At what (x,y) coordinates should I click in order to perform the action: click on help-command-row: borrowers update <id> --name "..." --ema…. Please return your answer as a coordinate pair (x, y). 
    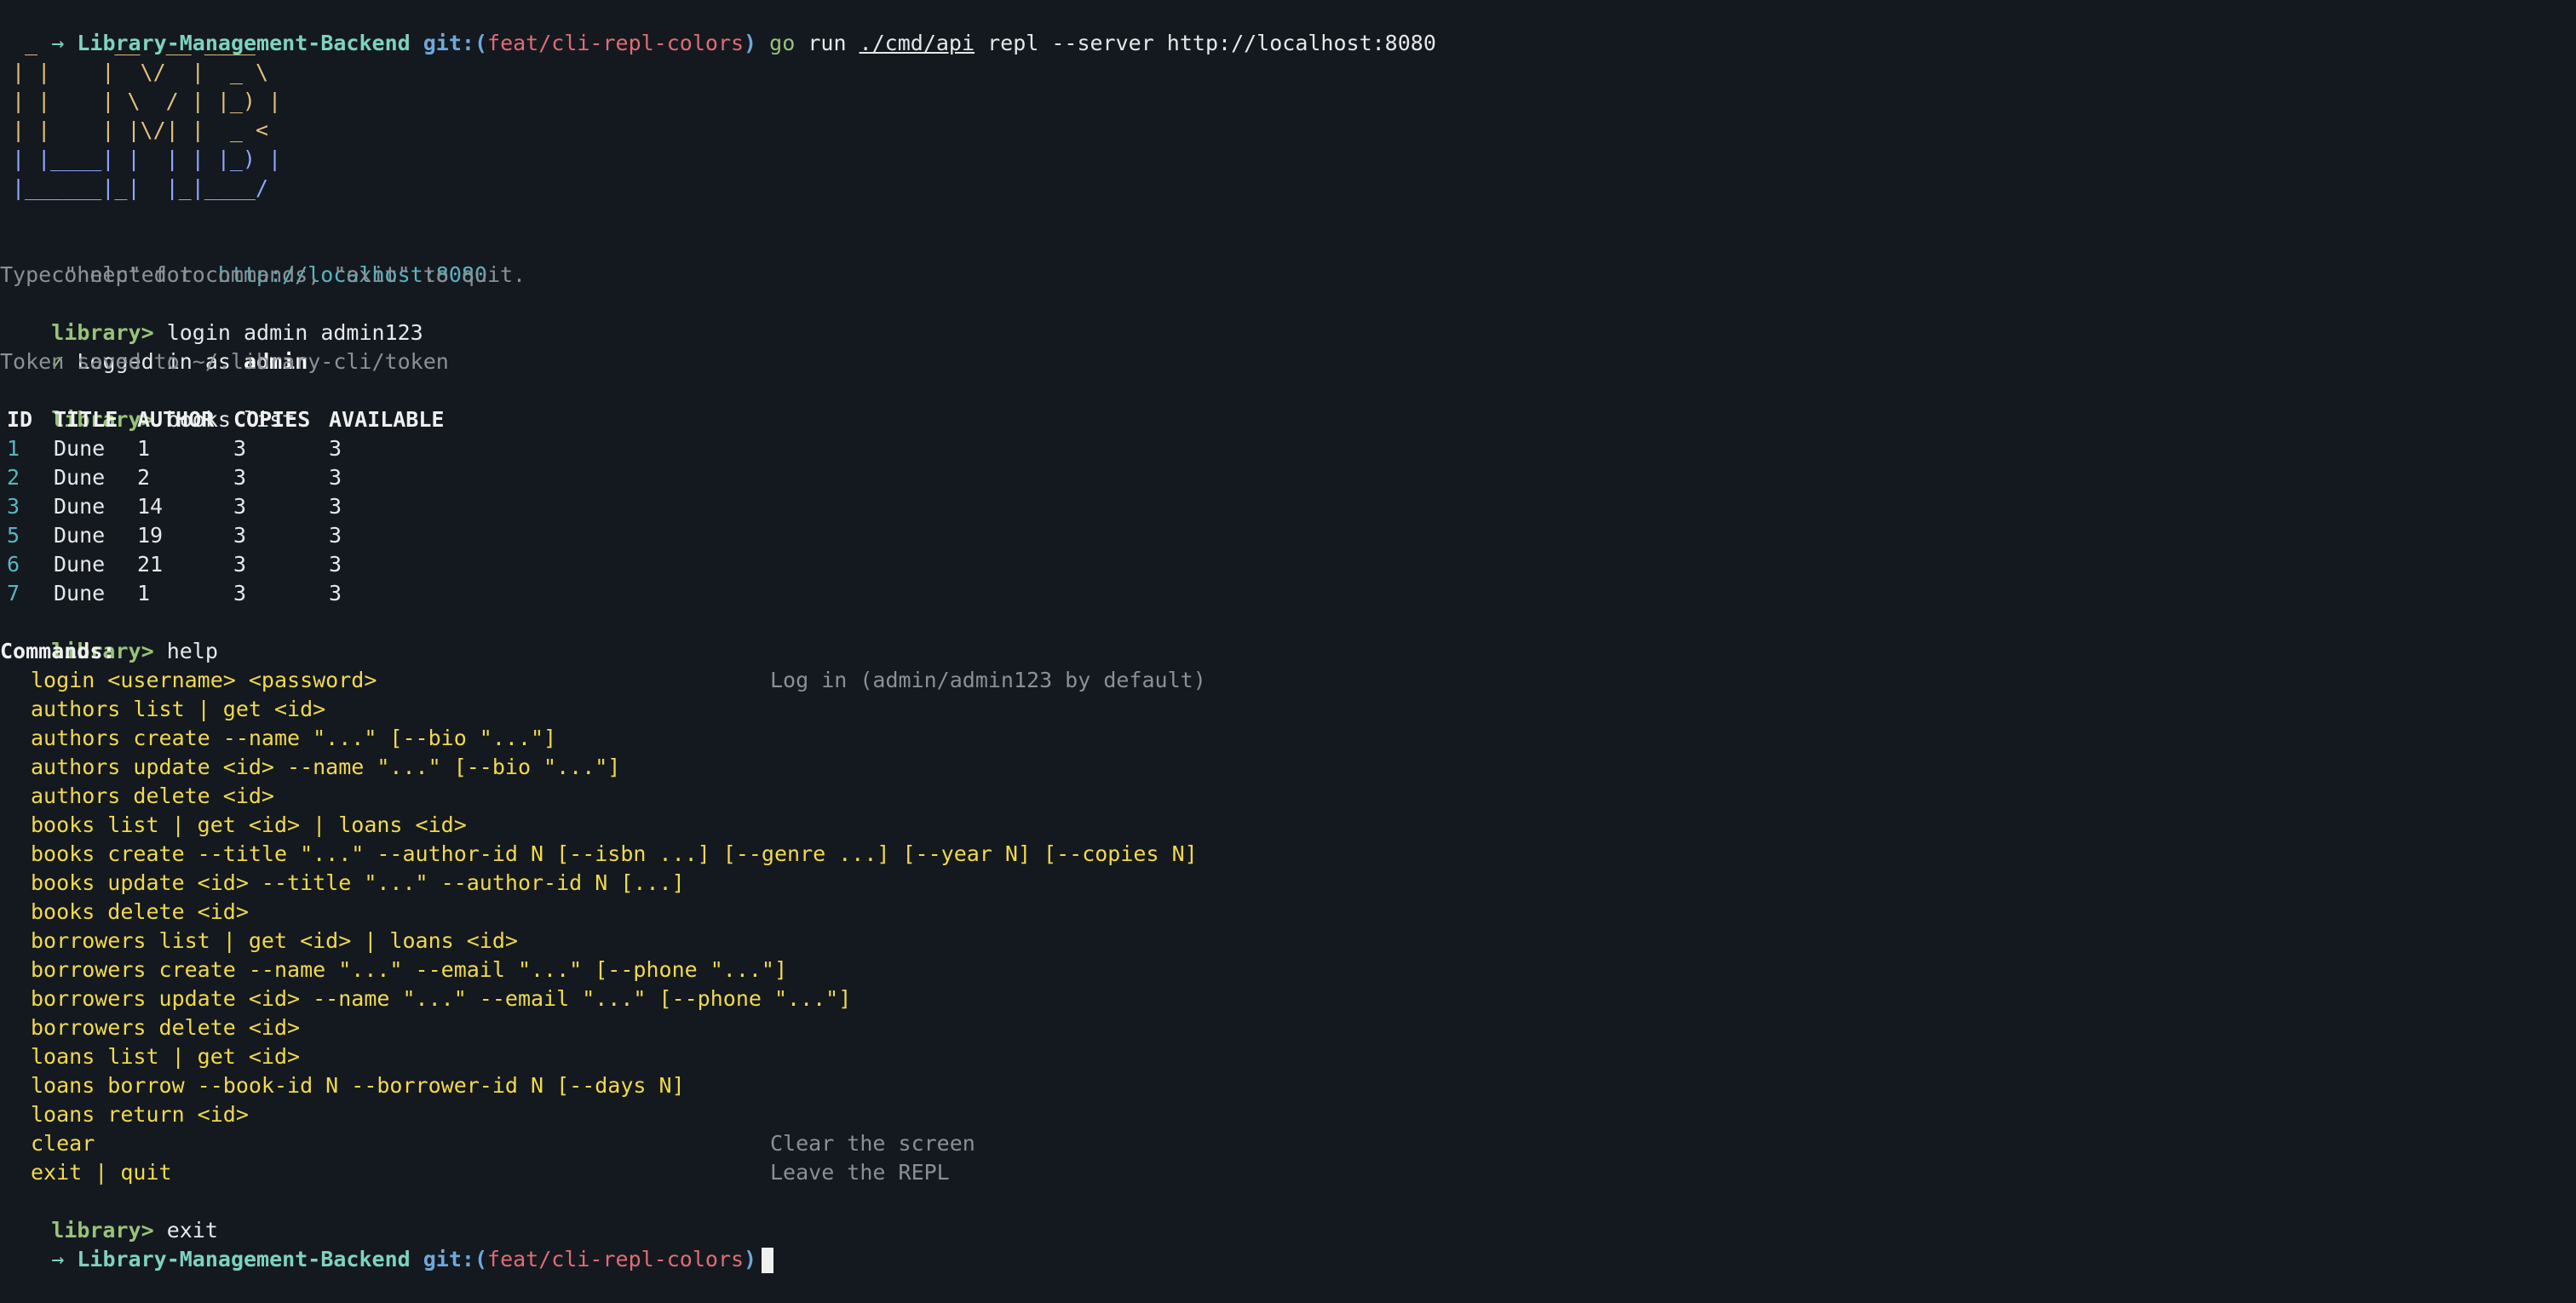
    Looking at the image, I should click on (639, 998).